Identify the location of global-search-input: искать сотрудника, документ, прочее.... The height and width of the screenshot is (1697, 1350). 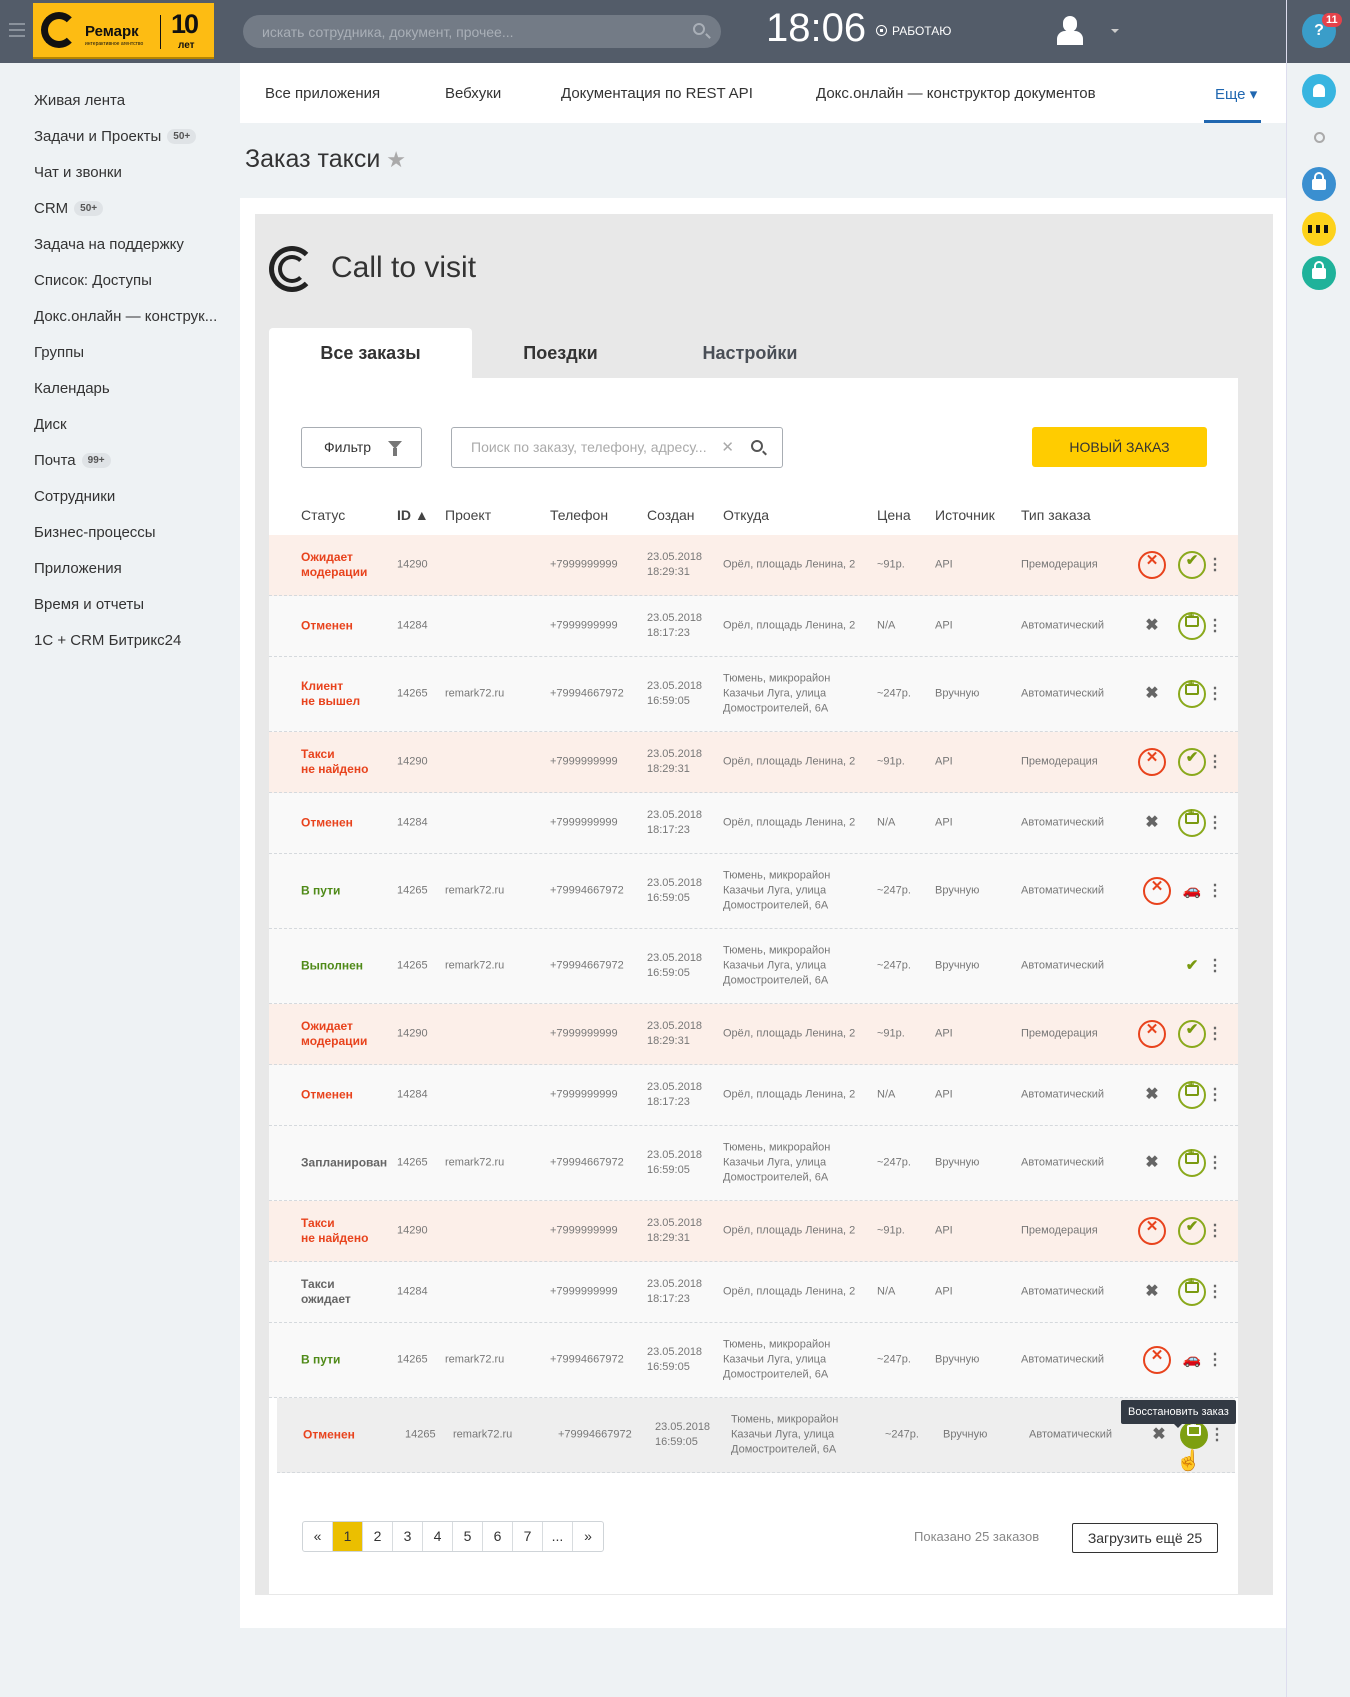
(482, 31).